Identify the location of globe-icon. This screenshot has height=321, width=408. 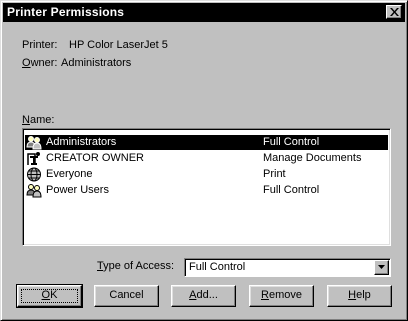
(34, 174).